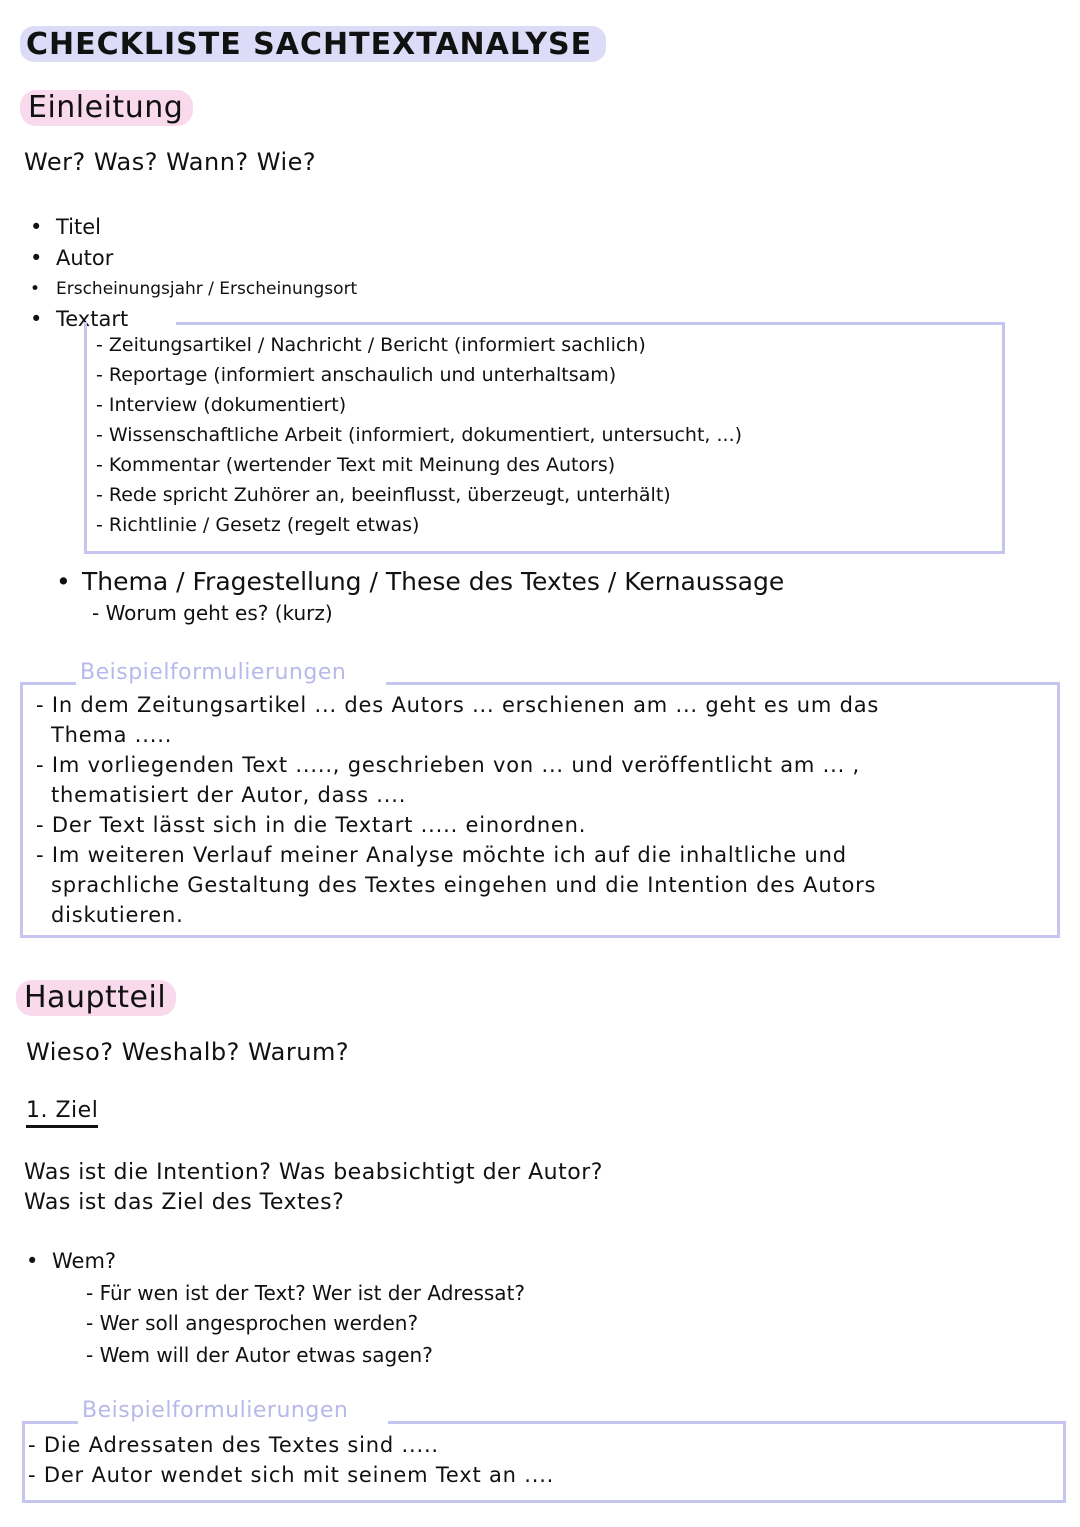 This screenshot has width=1080, height=1527. I want to click on section-heading-einleitung: Einleitung, so click(107, 108).